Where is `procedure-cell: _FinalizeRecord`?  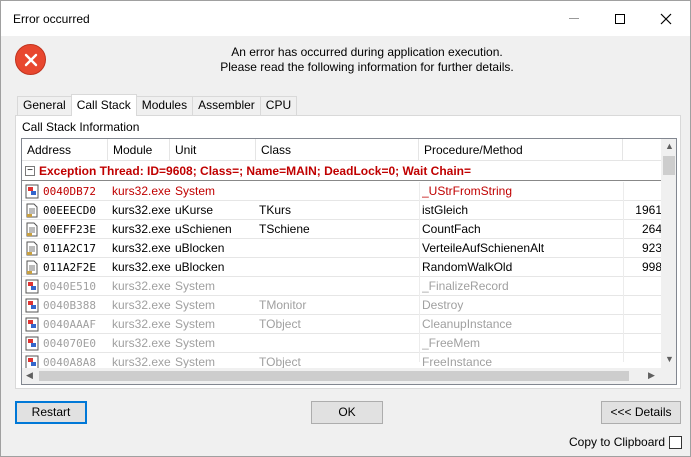 procedure-cell: _FinalizeRecord is located at coordinates (465, 286).